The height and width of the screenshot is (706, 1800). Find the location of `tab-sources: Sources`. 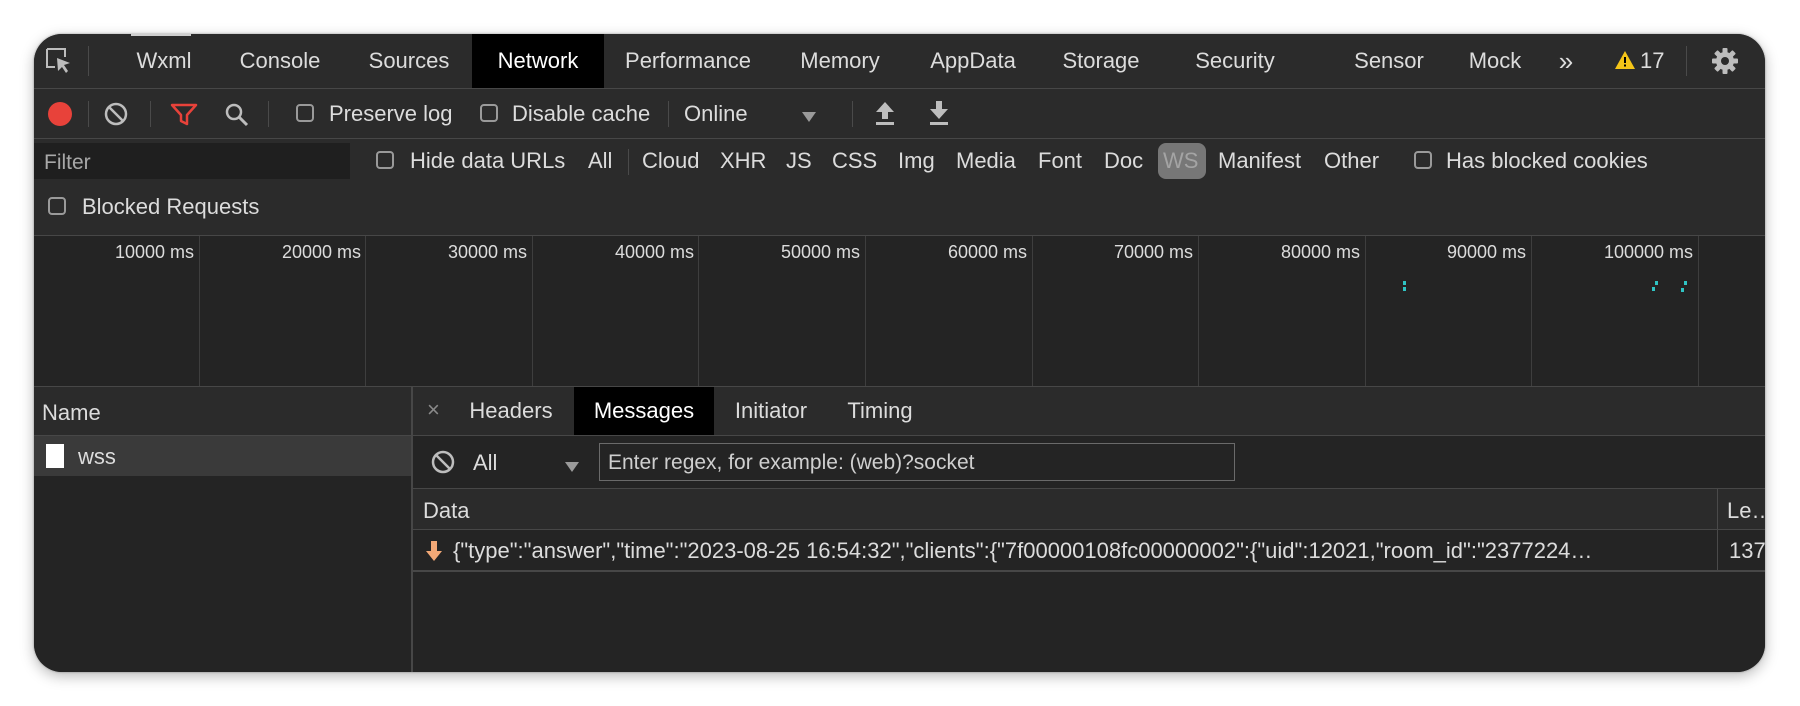

tab-sources: Sources is located at coordinates (409, 61).